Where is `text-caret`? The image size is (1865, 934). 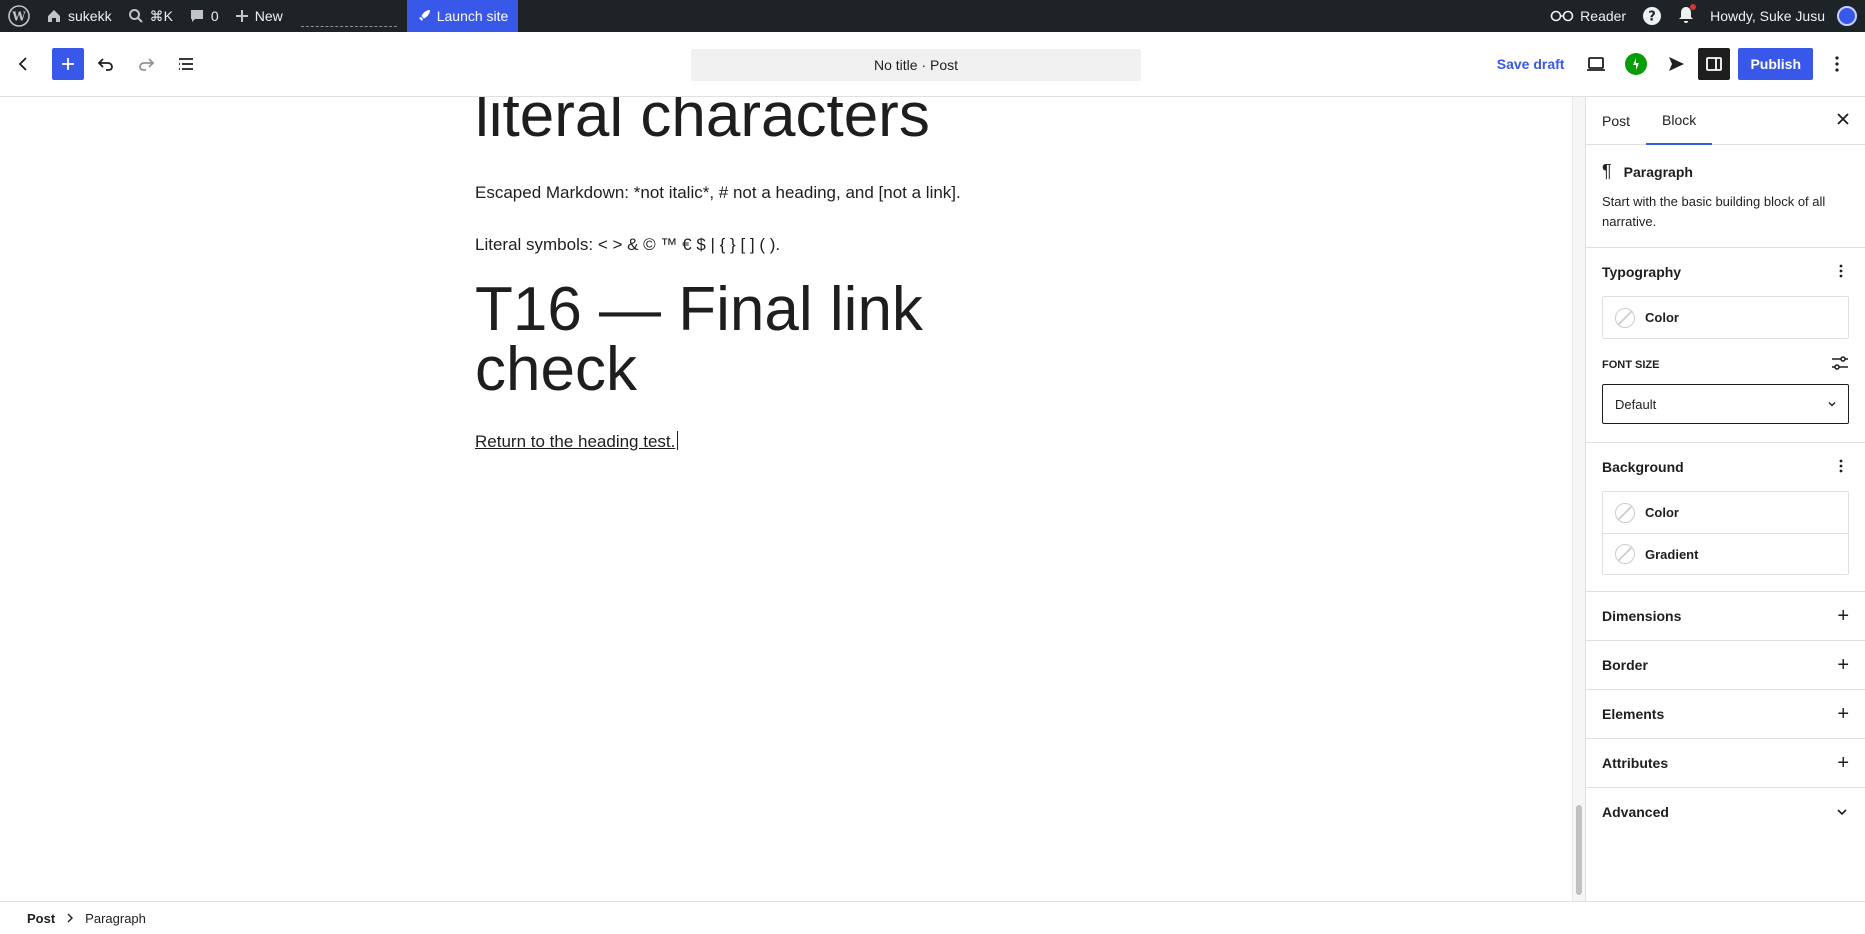 text-caret is located at coordinates (678, 440).